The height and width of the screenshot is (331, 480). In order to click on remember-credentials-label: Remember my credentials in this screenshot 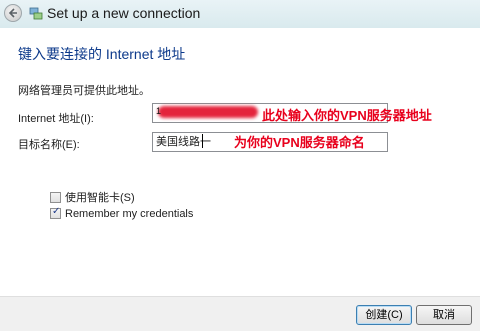, I will do `click(129, 214)`.